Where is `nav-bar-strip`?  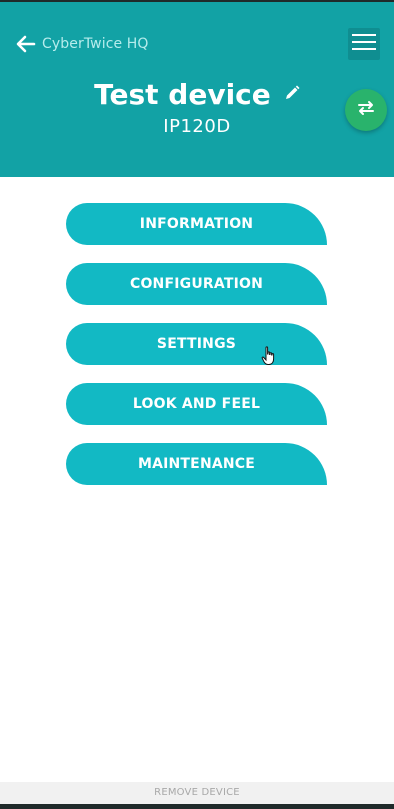 nav-bar-strip is located at coordinates (197, 806).